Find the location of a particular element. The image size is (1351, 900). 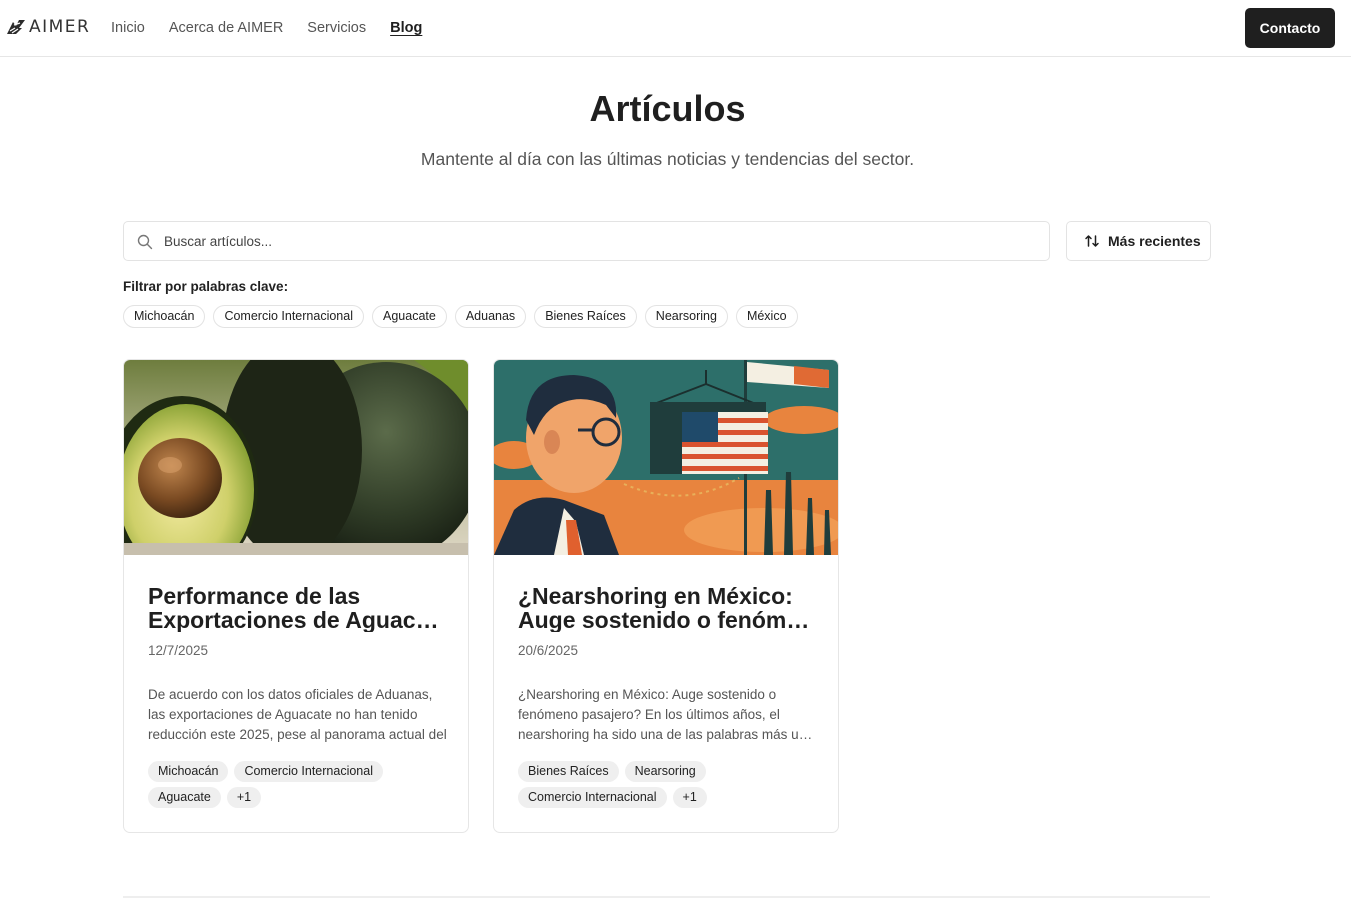

contact-button: Contacto is located at coordinates (1290, 28).